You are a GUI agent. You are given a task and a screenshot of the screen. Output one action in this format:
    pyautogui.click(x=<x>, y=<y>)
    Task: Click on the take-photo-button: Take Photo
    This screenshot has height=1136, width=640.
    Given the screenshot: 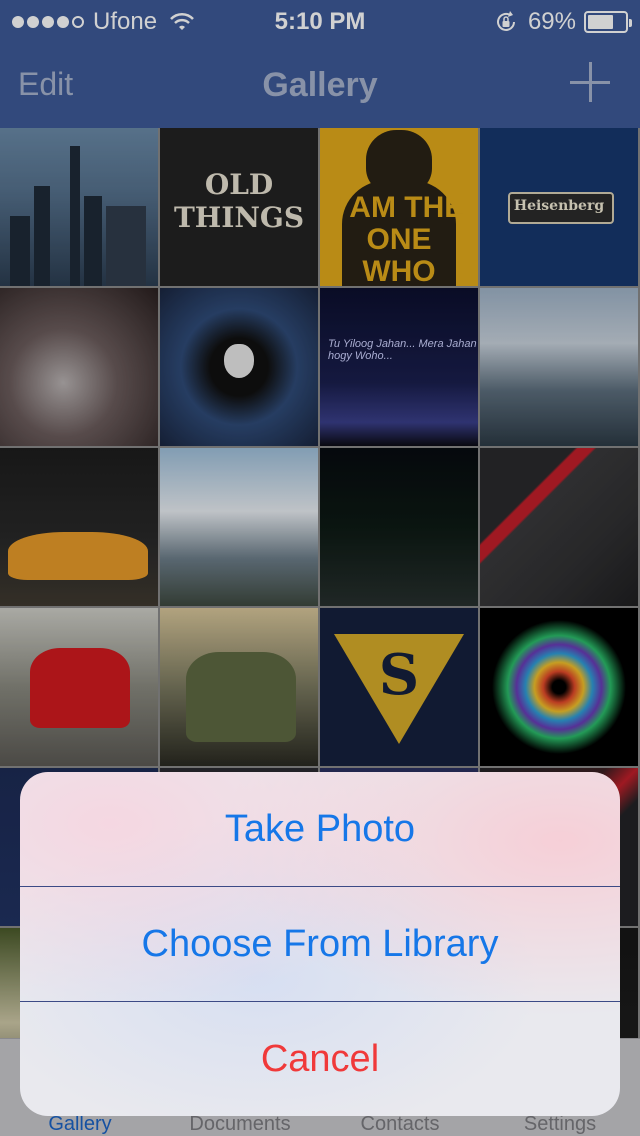 What is the action you would take?
    pyautogui.click(x=320, y=829)
    